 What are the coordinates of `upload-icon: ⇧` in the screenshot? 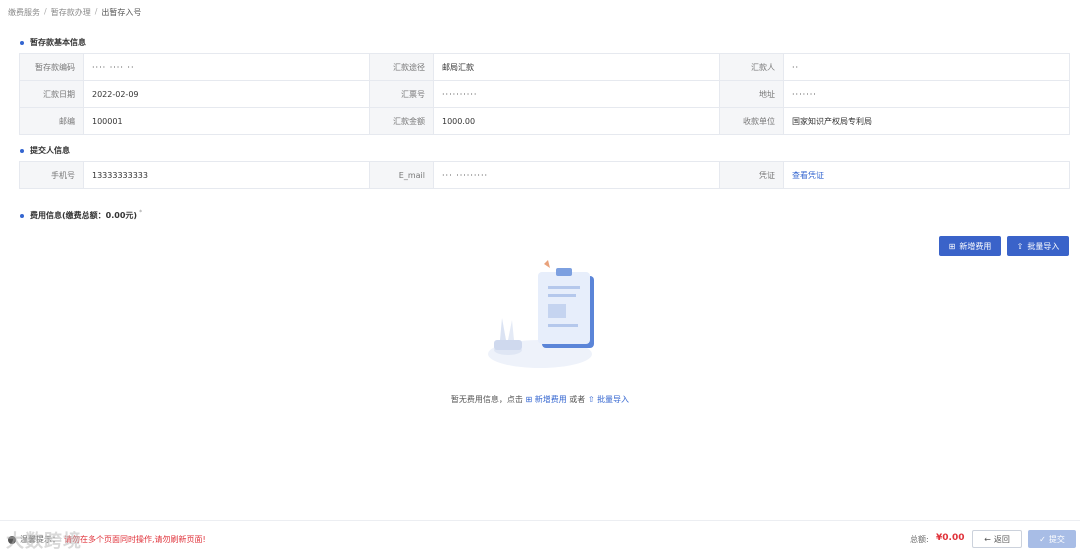 It's located at (1020, 246).